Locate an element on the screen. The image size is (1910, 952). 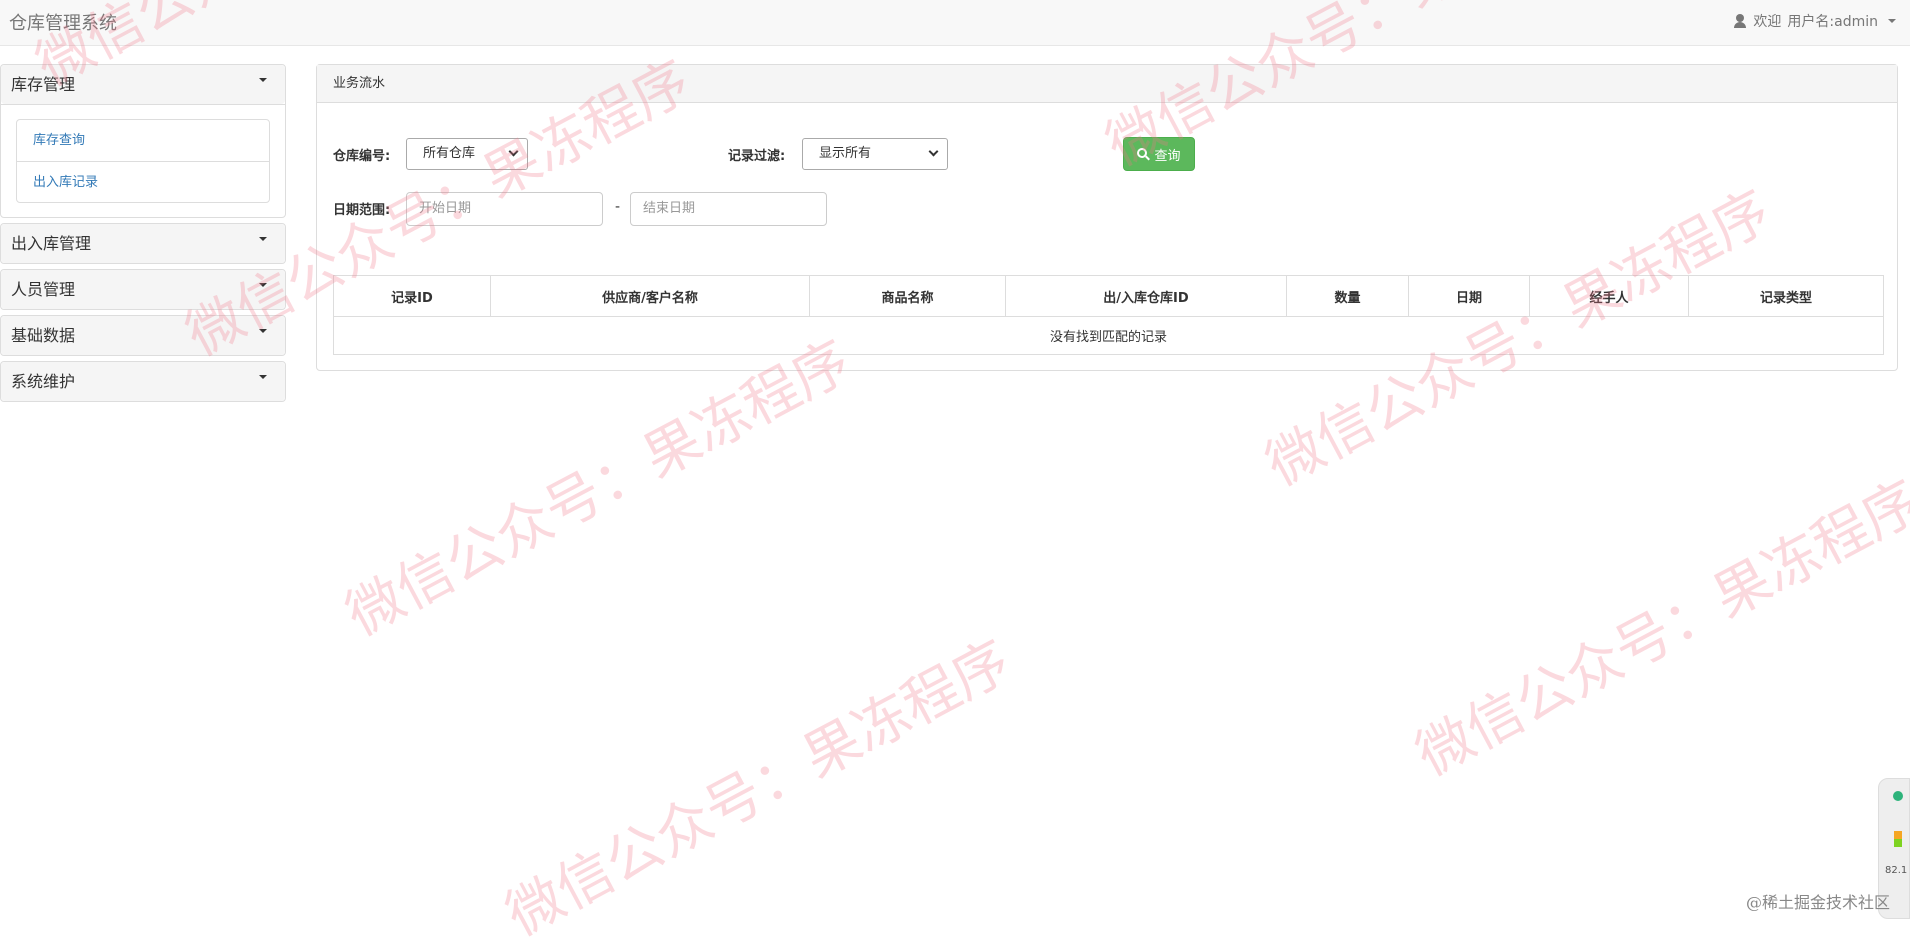
sidebar-group-header-stock-io: 出入库管理 is located at coordinates (143, 243).